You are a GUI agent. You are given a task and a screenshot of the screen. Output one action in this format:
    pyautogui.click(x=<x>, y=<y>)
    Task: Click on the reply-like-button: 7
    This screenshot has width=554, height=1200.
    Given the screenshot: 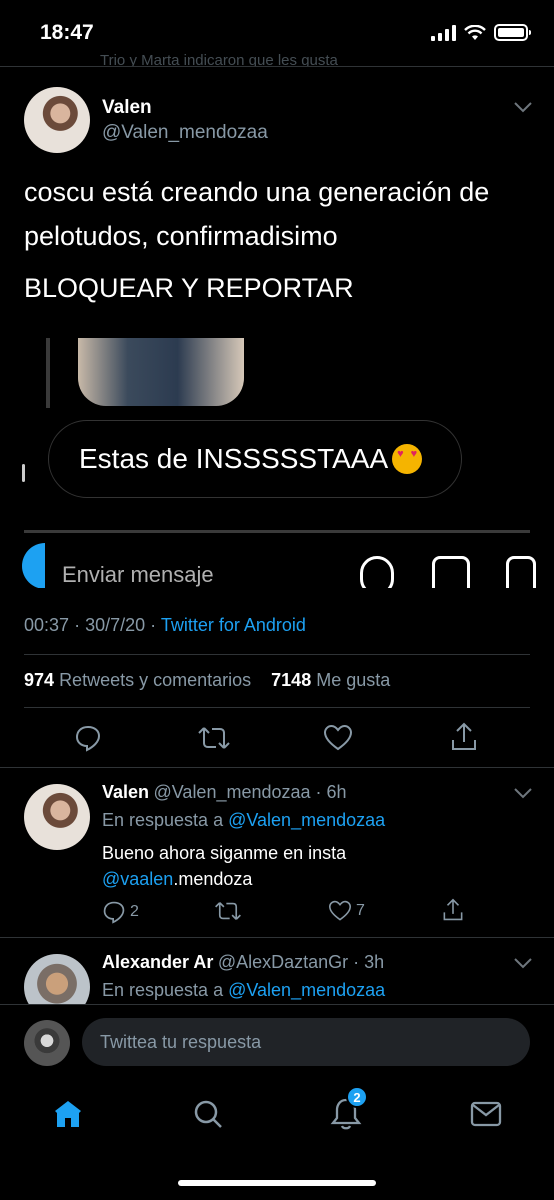 What is the action you would take?
    pyautogui.click(x=346, y=911)
    